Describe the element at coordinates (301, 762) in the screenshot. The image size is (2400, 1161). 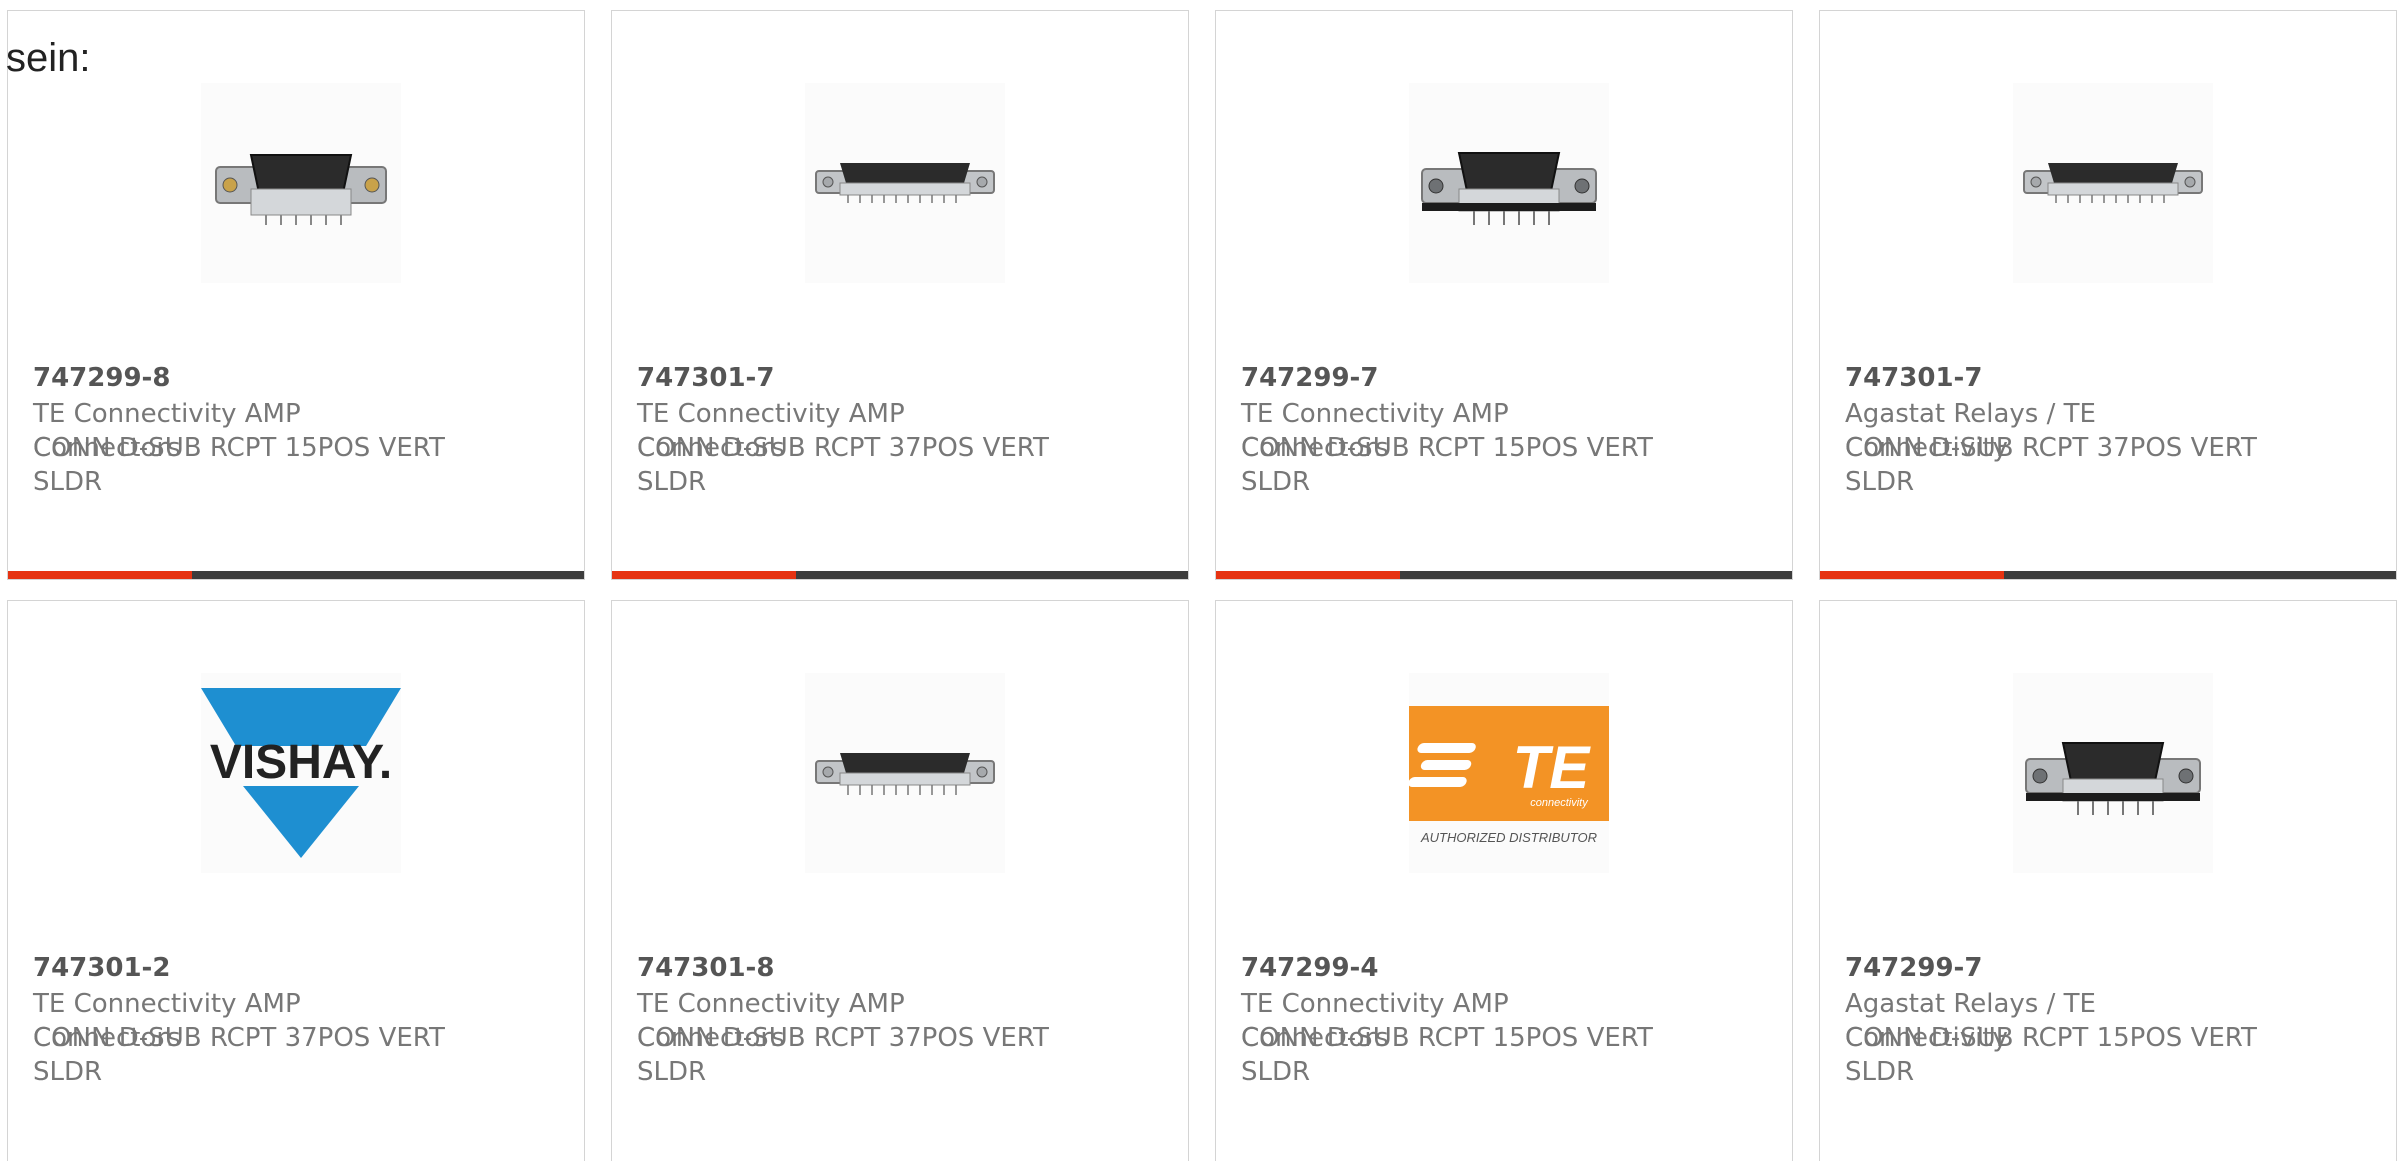
I see `vishay-logo-text: VISHAY.` at that location.